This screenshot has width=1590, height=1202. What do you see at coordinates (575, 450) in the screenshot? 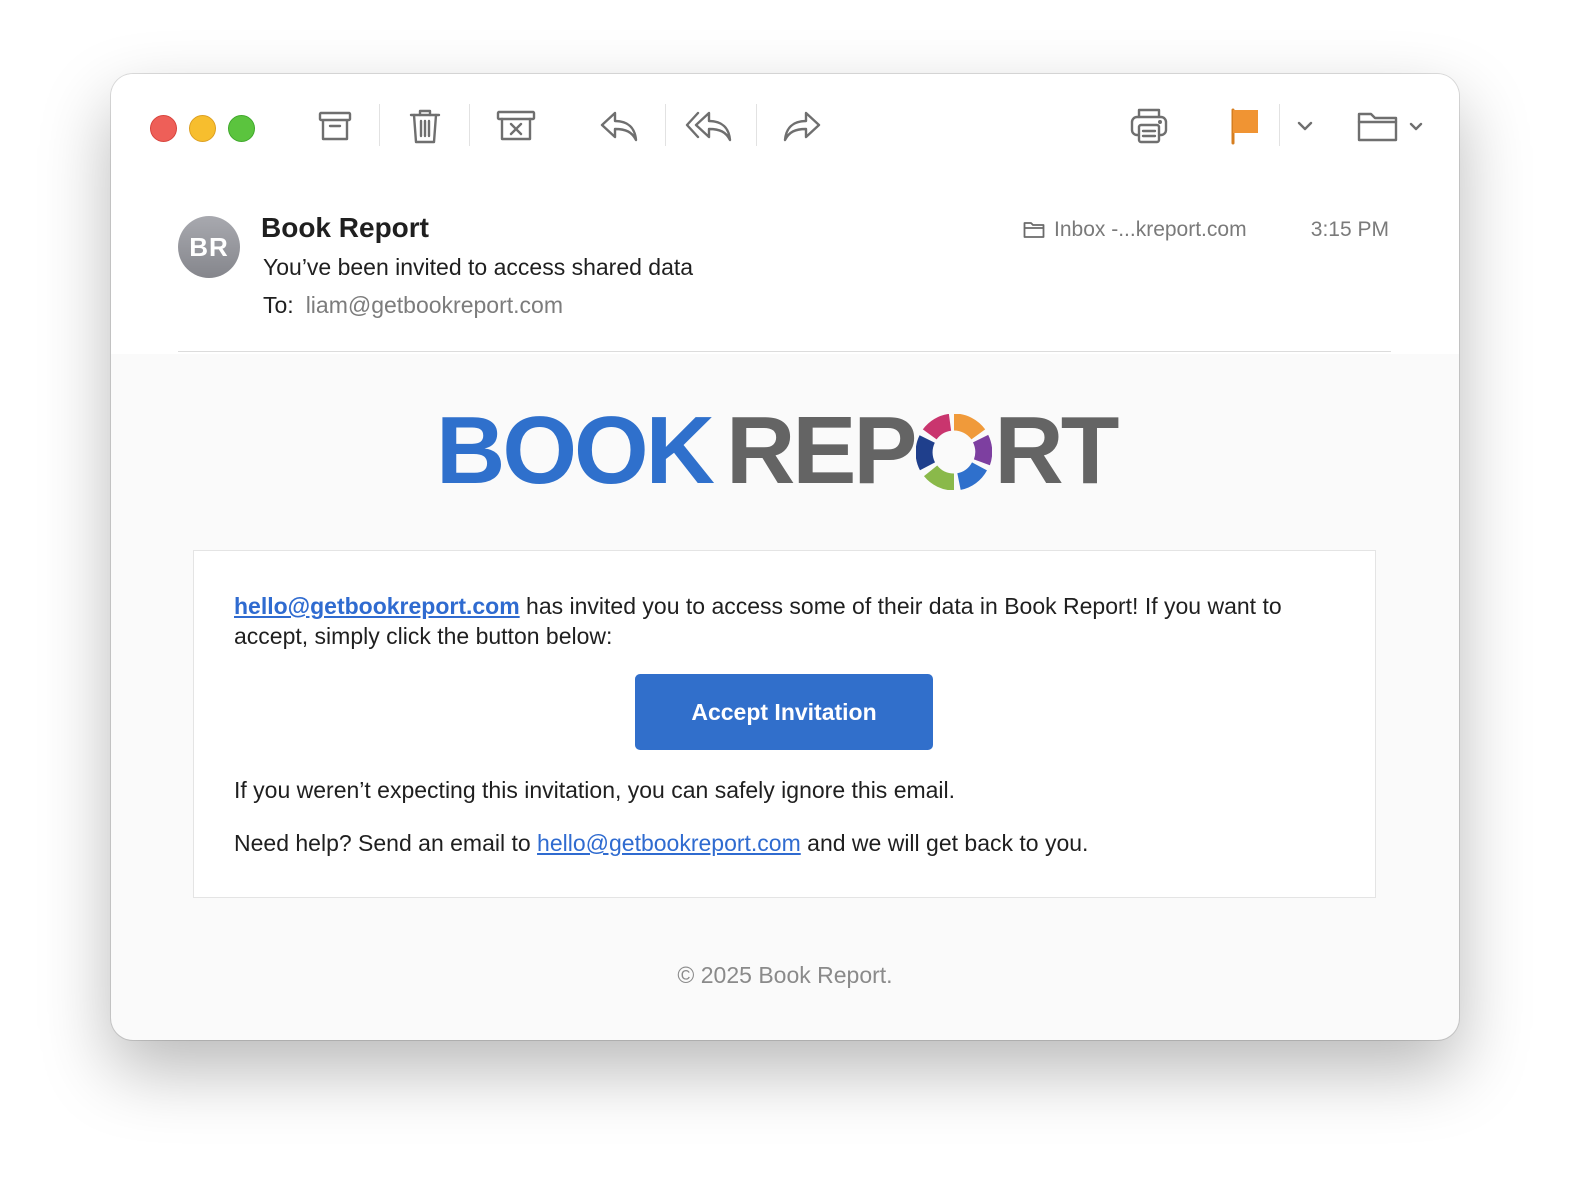
I see `logo-word-book: BOOK` at bounding box center [575, 450].